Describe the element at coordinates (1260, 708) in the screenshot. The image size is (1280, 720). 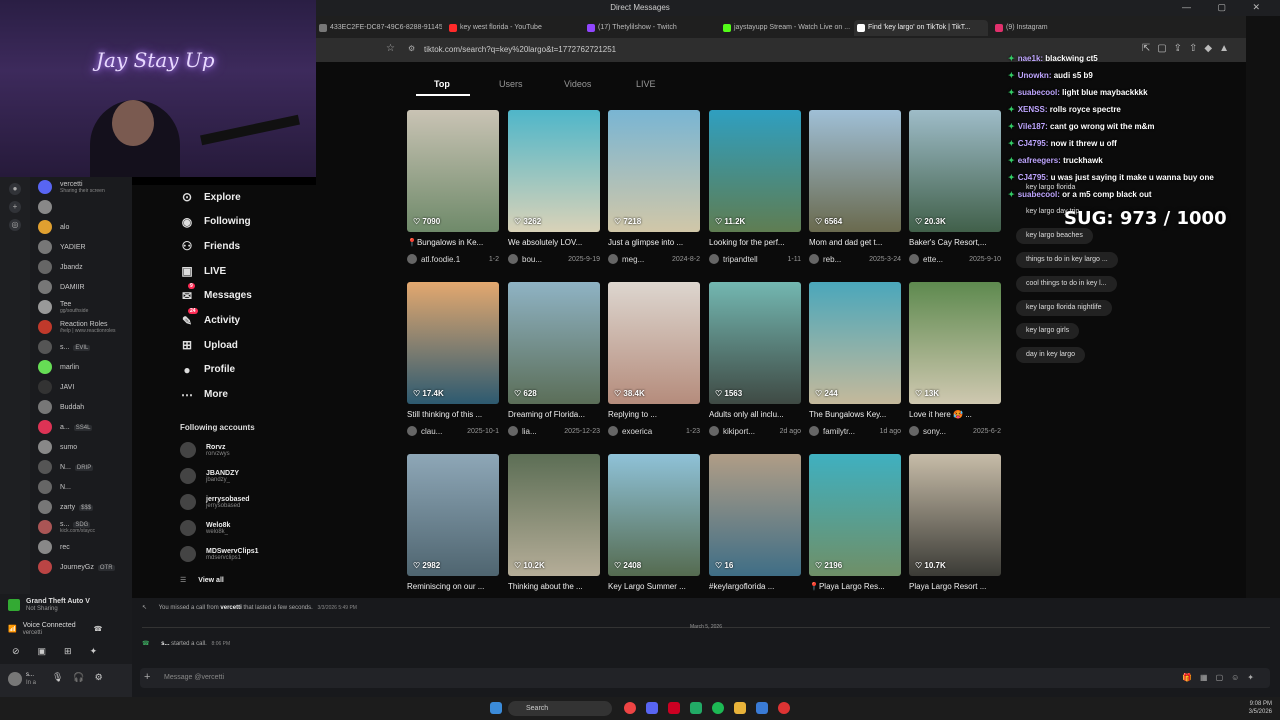
I see `clock: 9:08 PM 3/5/2026` at that location.